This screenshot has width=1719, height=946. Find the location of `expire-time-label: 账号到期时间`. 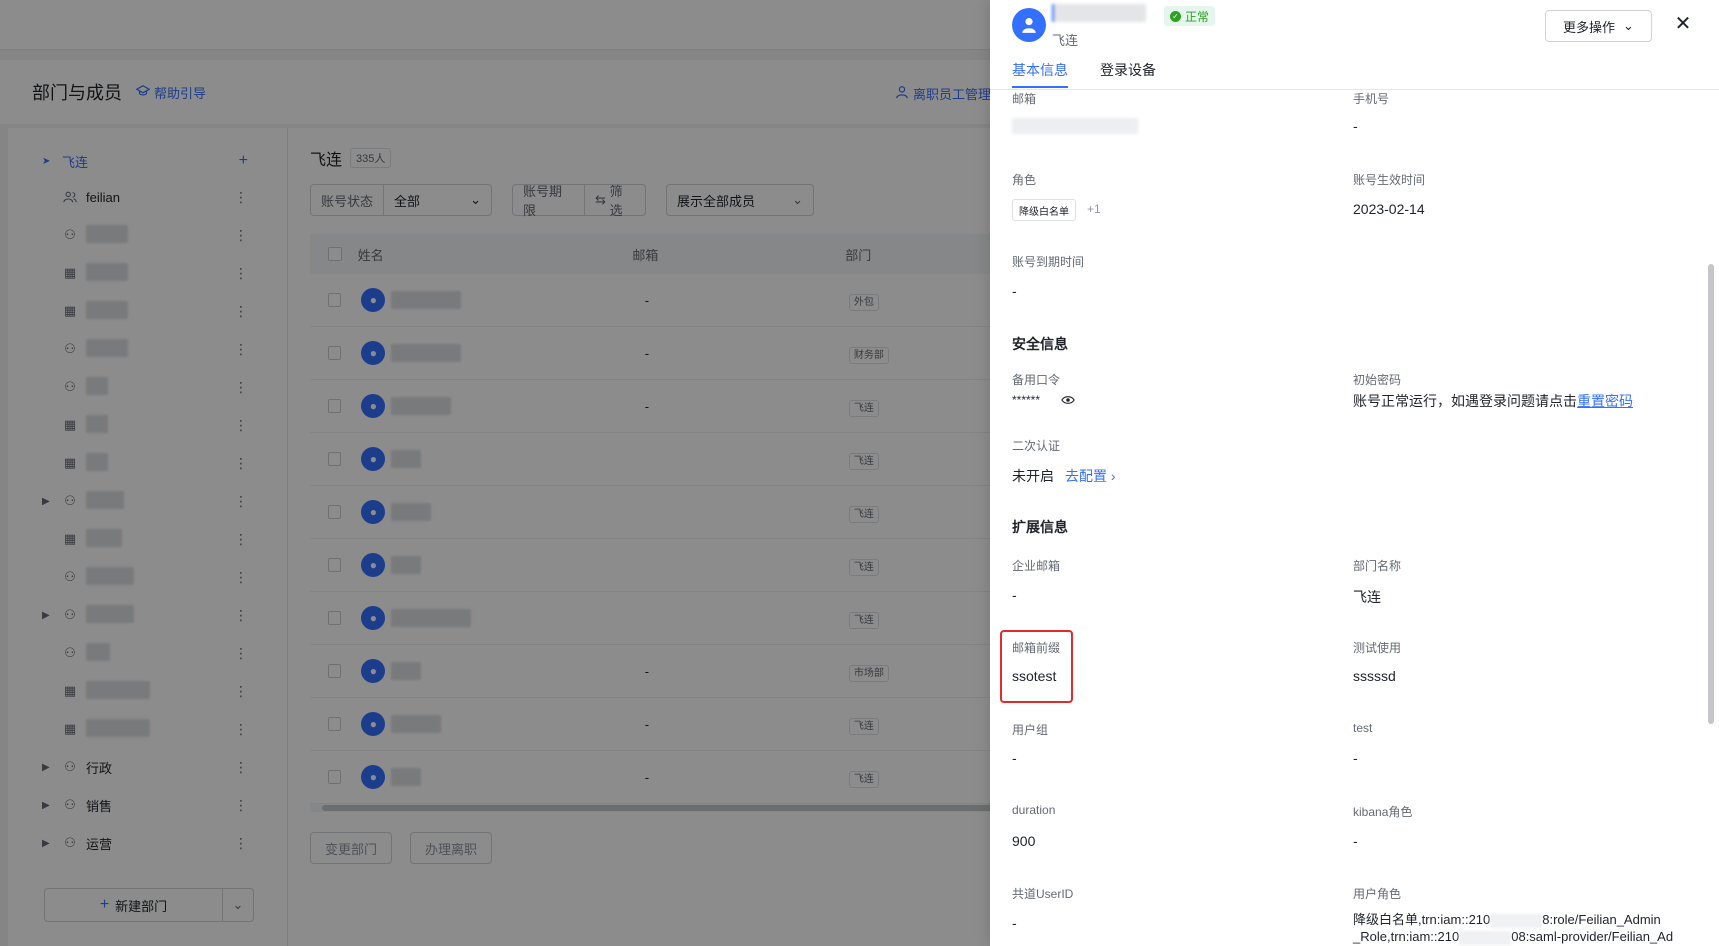

expire-time-label: 账号到期时间 is located at coordinates (1048, 262).